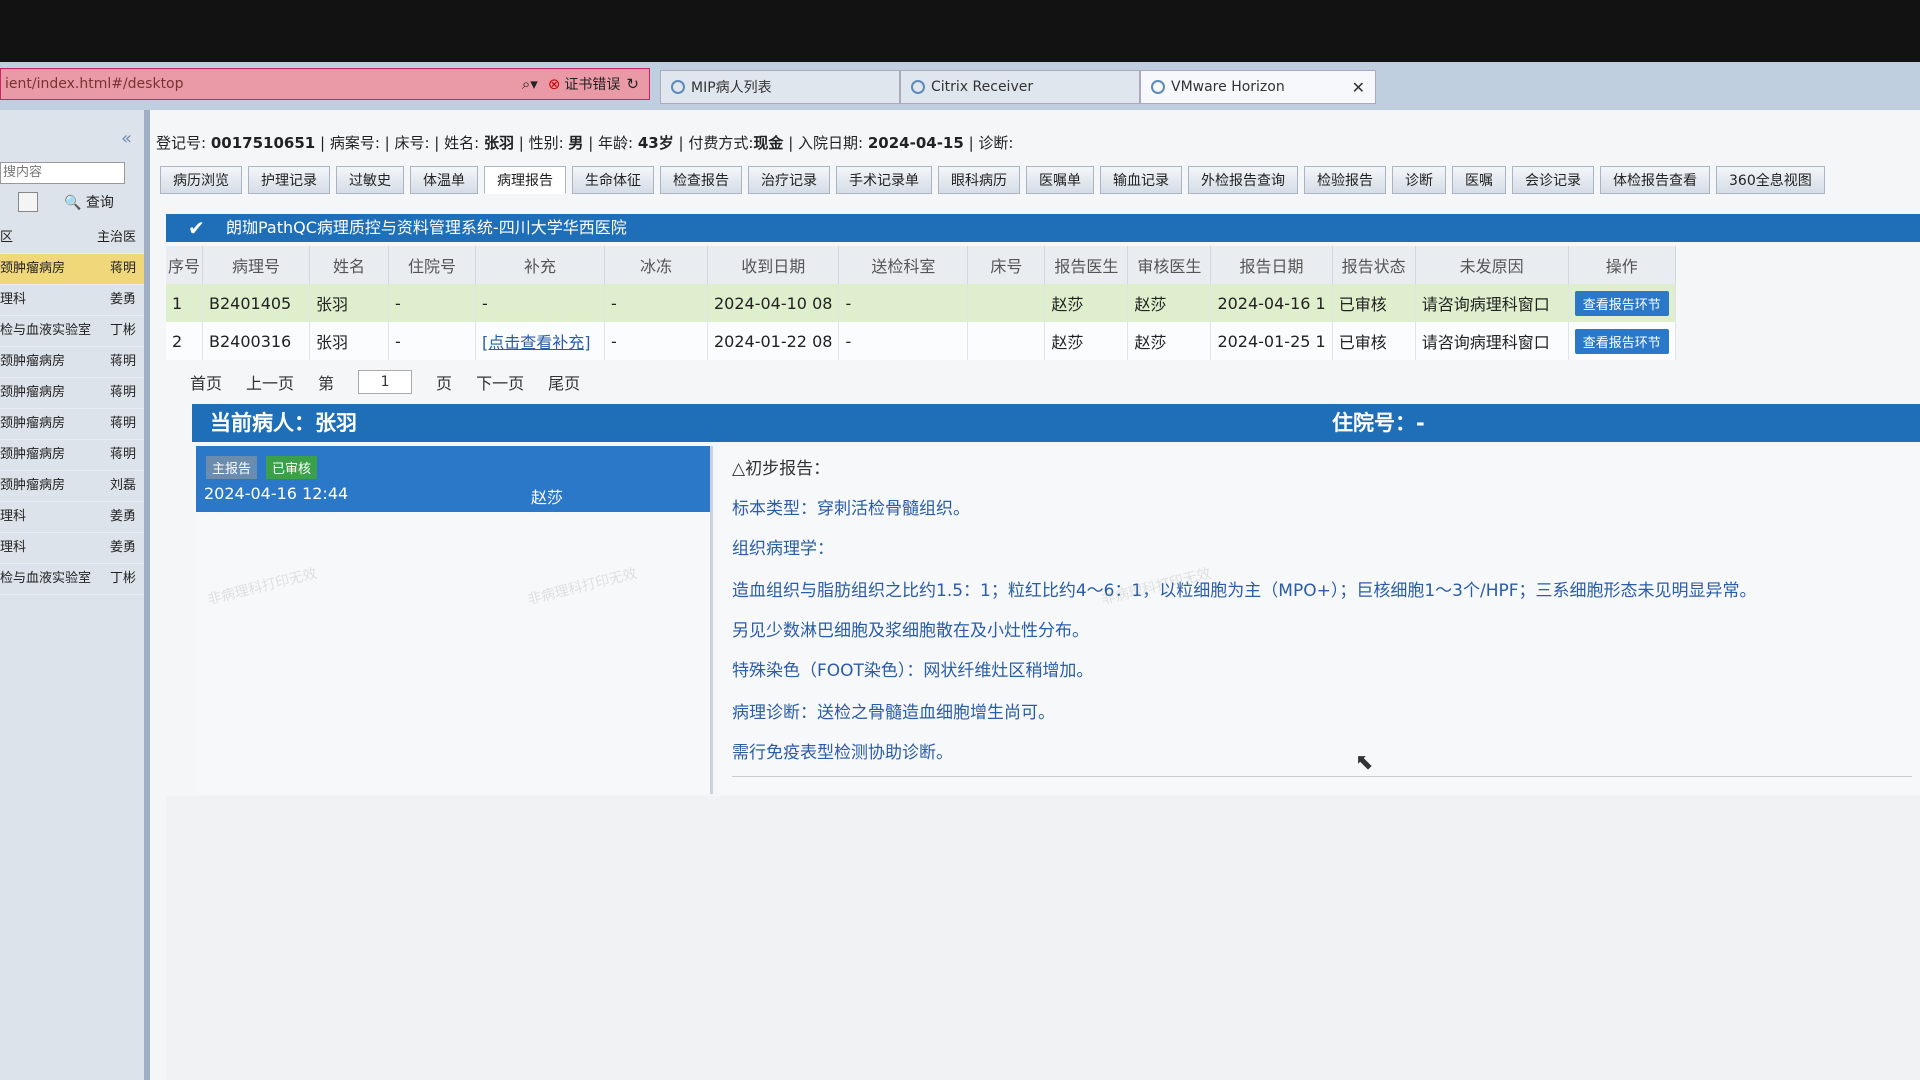  What do you see at coordinates (270, 382) in the screenshot?
I see `prev-page-link: 上一页` at bounding box center [270, 382].